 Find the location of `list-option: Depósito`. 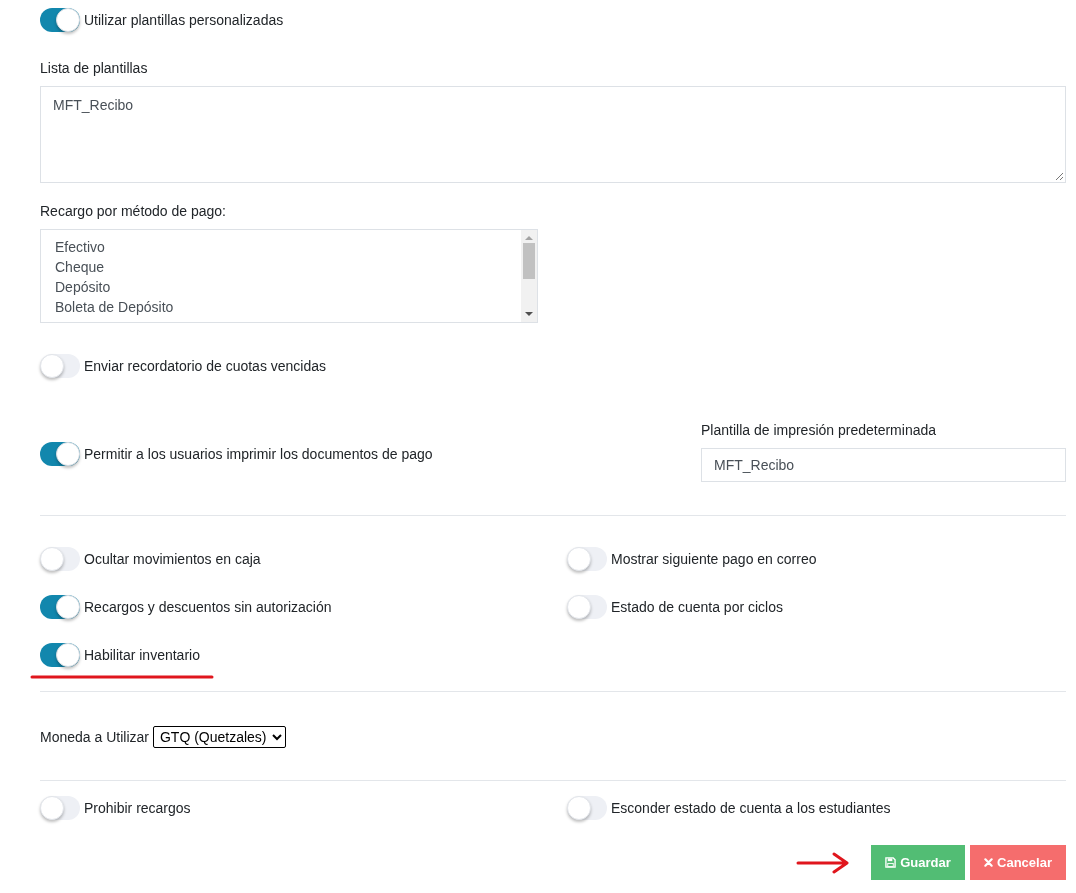

list-option: Depósito is located at coordinates (288, 287).